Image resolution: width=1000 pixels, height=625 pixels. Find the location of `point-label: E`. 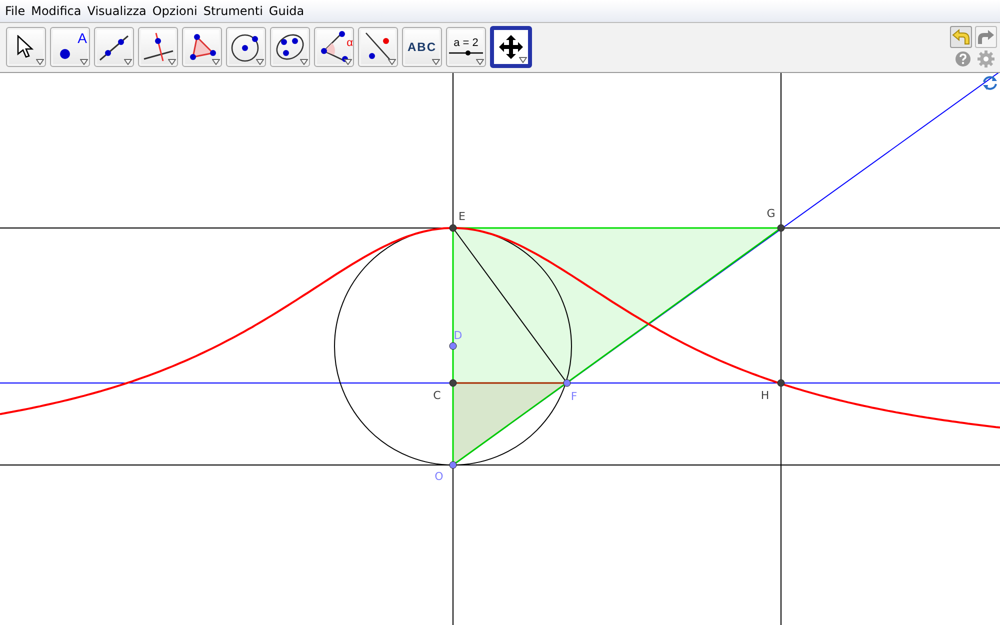

point-label: E is located at coordinates (462, 216).